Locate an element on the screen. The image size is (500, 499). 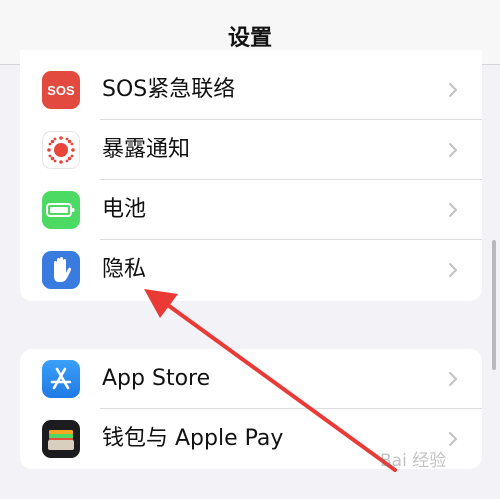
settings-row-label: 电池 is located at coordinates (124, 209).